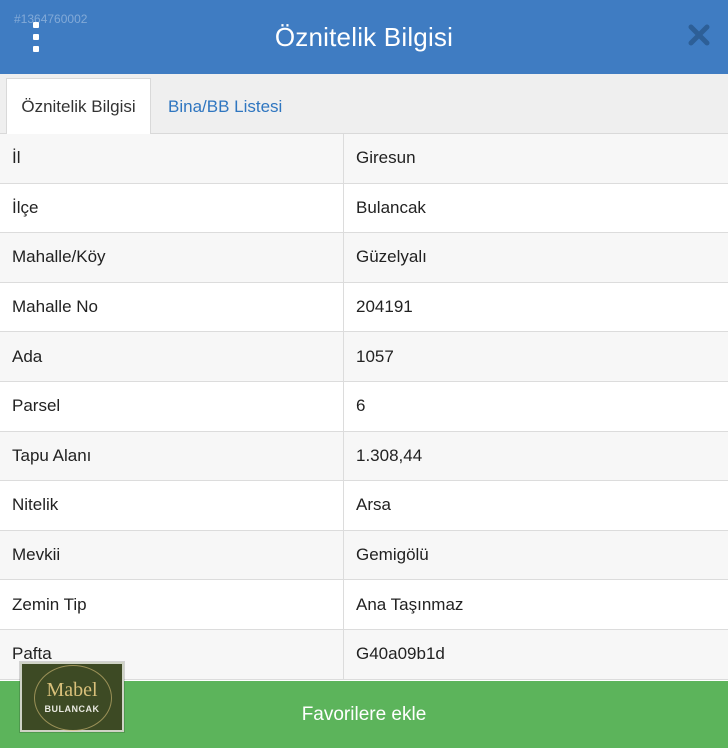  What do you see at coordinates (172, 307) in the screenshot?
I see `attribute-key: Mahalle No` at bounding box center [172, 307].